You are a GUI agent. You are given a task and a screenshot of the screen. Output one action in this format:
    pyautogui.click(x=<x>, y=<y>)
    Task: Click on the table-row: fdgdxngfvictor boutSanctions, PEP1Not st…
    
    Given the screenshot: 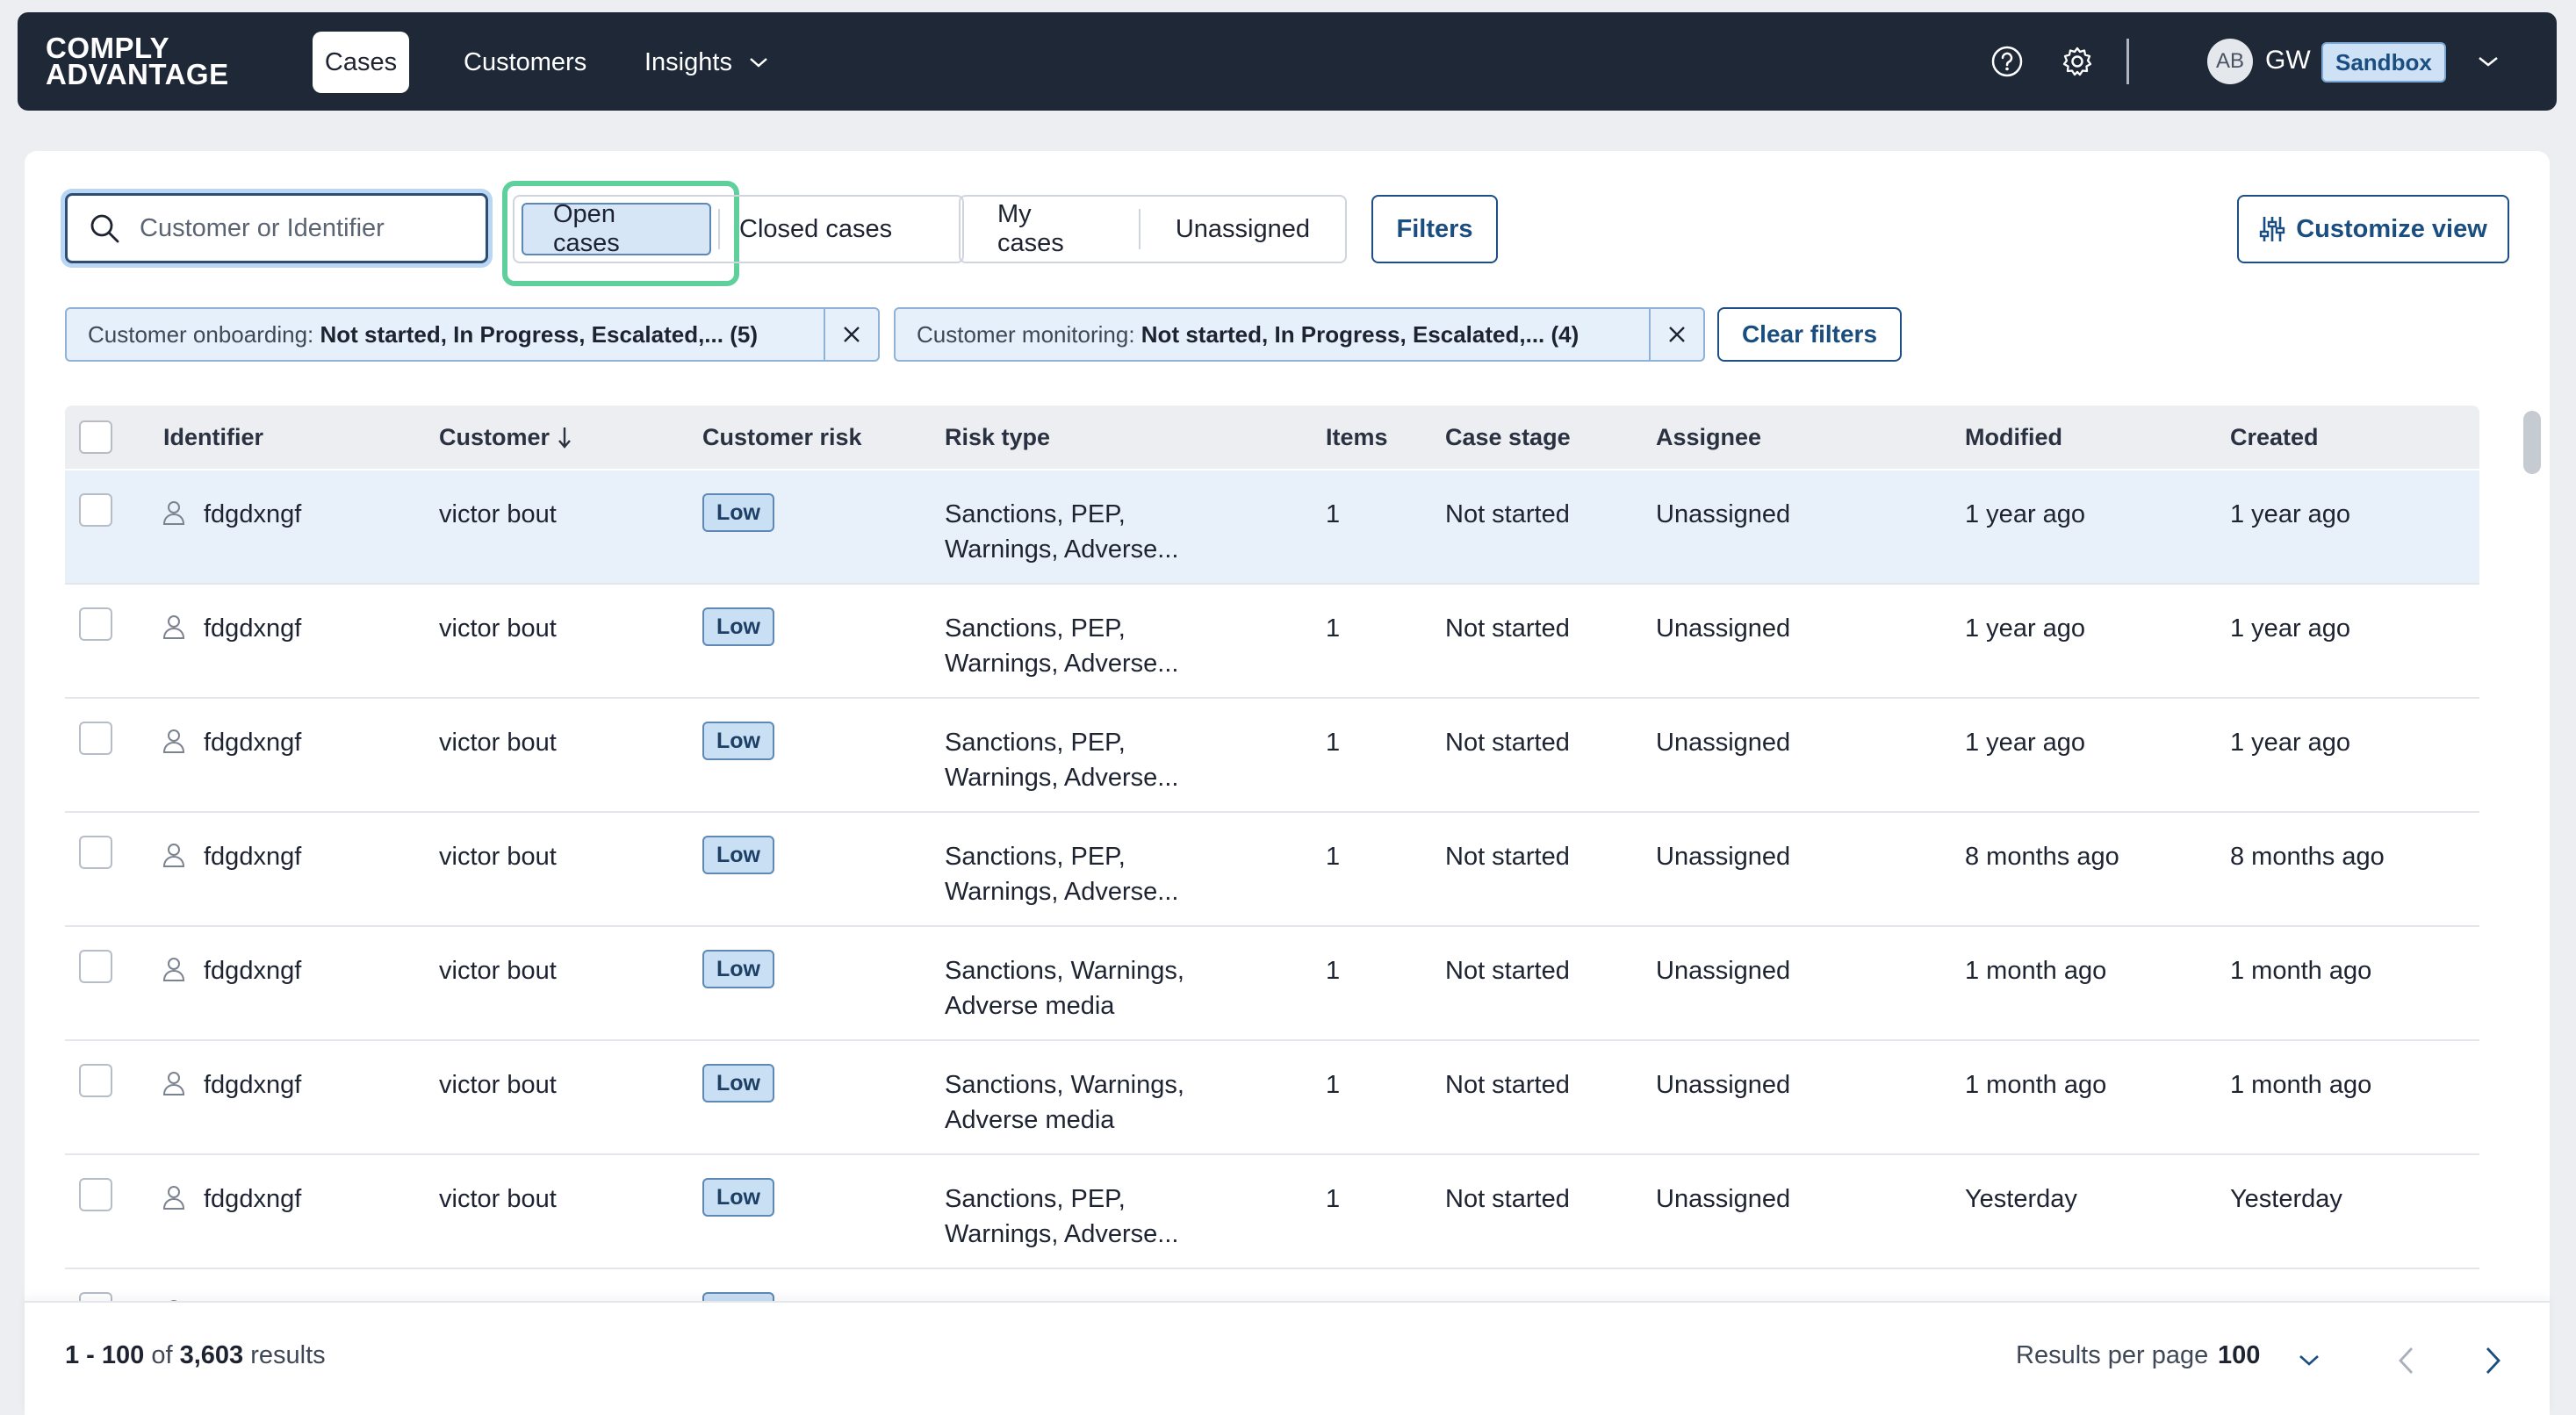 What is the action you would take?
    pyautogui.click(x=1272, y=1285)
    